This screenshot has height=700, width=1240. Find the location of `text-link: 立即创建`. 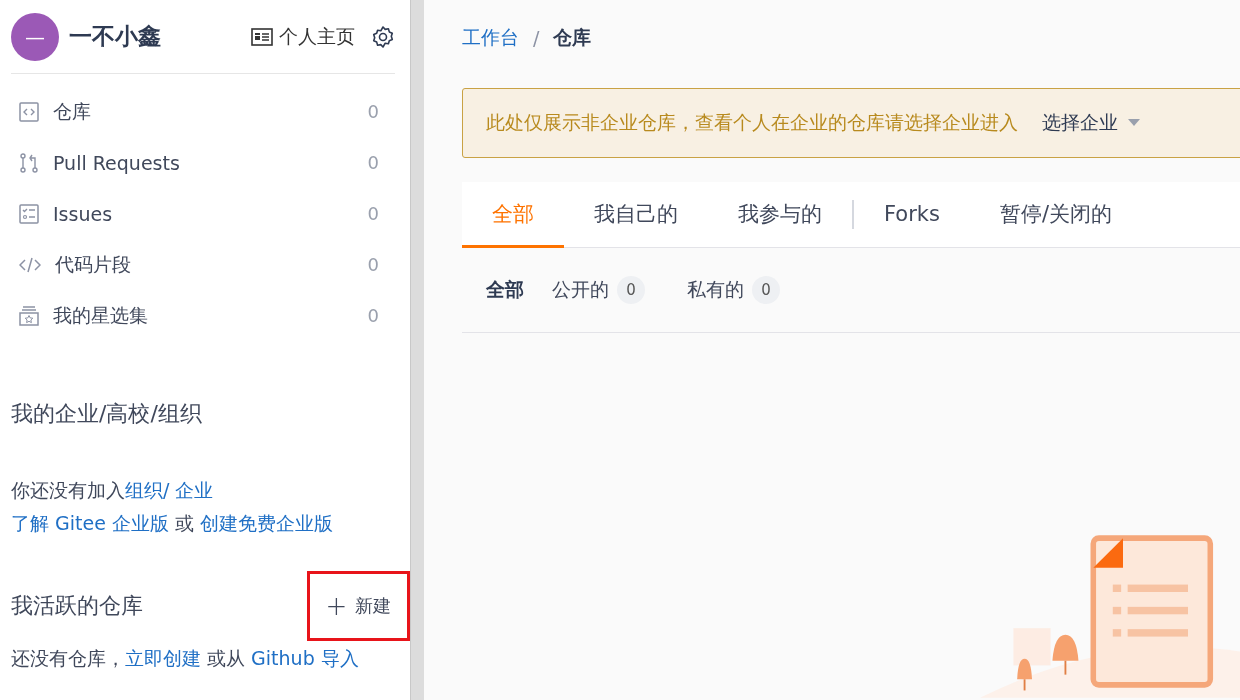

text-link: 立即创建 is located at coordinates (163, 658).